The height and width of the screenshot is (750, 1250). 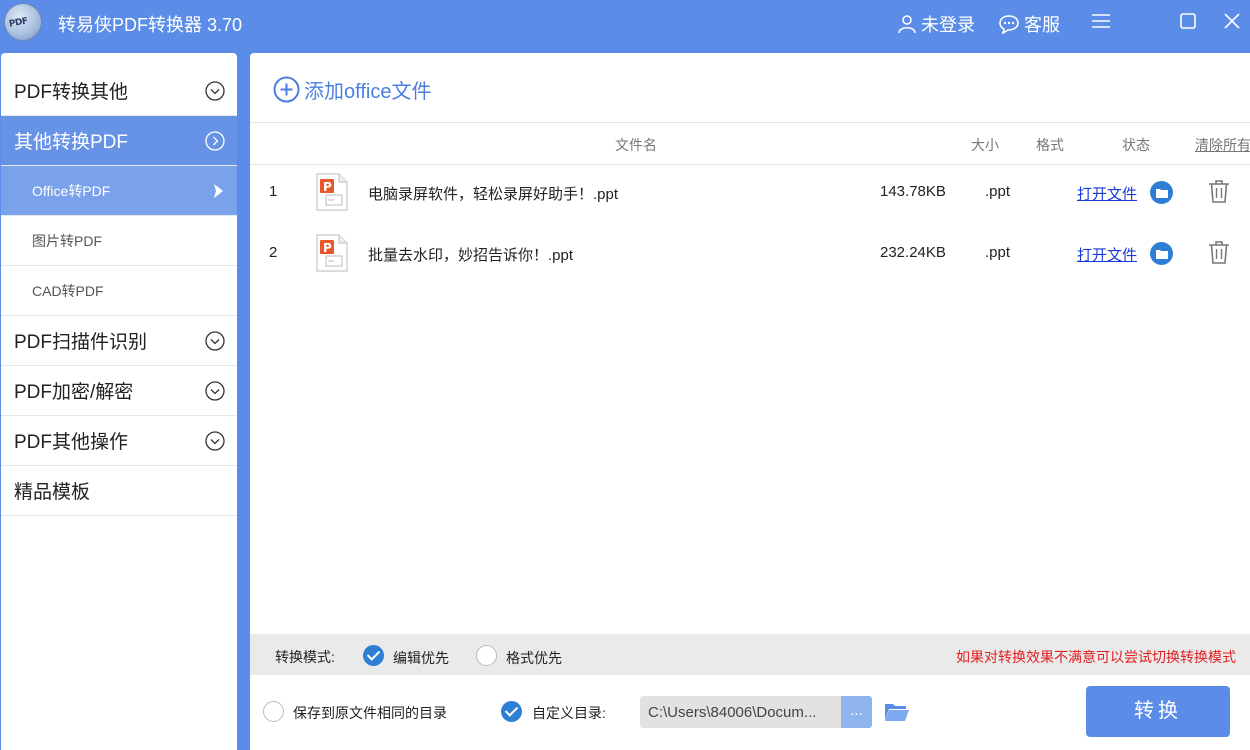 I want to click on add-office-file-button: 添加office文件, so click(x=352, y=89).